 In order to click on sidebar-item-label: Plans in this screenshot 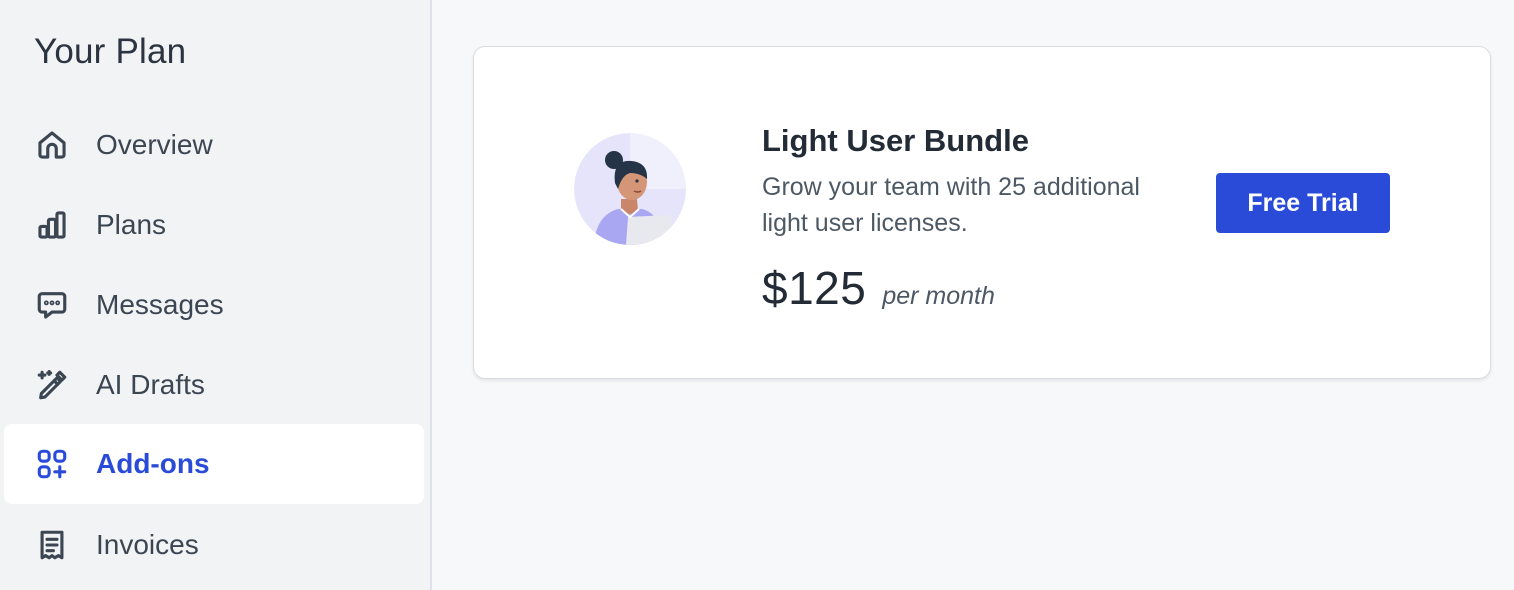, I will do `click(131, 224)`.